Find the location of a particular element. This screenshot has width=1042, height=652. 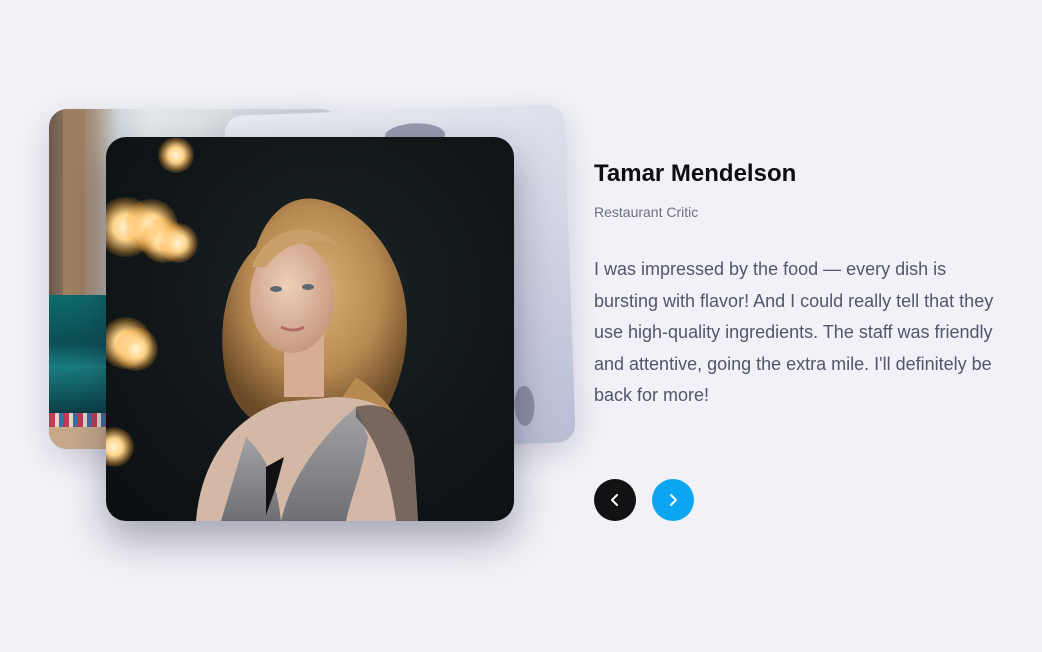

chevron-right-icon is located at coordinates (673, 500).